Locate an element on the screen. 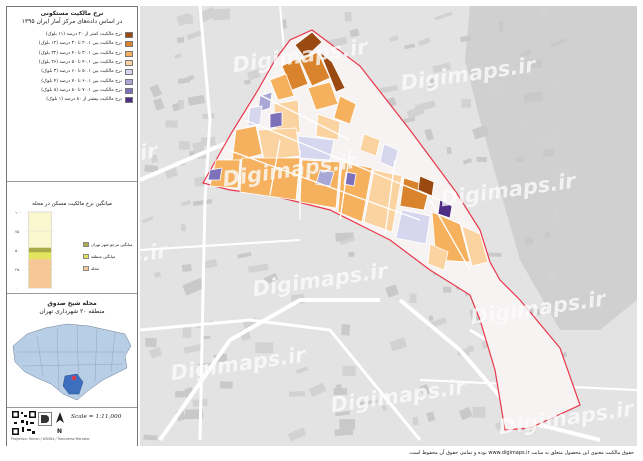 Image resolution: width=643 pixels, height=461 pixels. chart-plot is located at coordinates (40, 250).